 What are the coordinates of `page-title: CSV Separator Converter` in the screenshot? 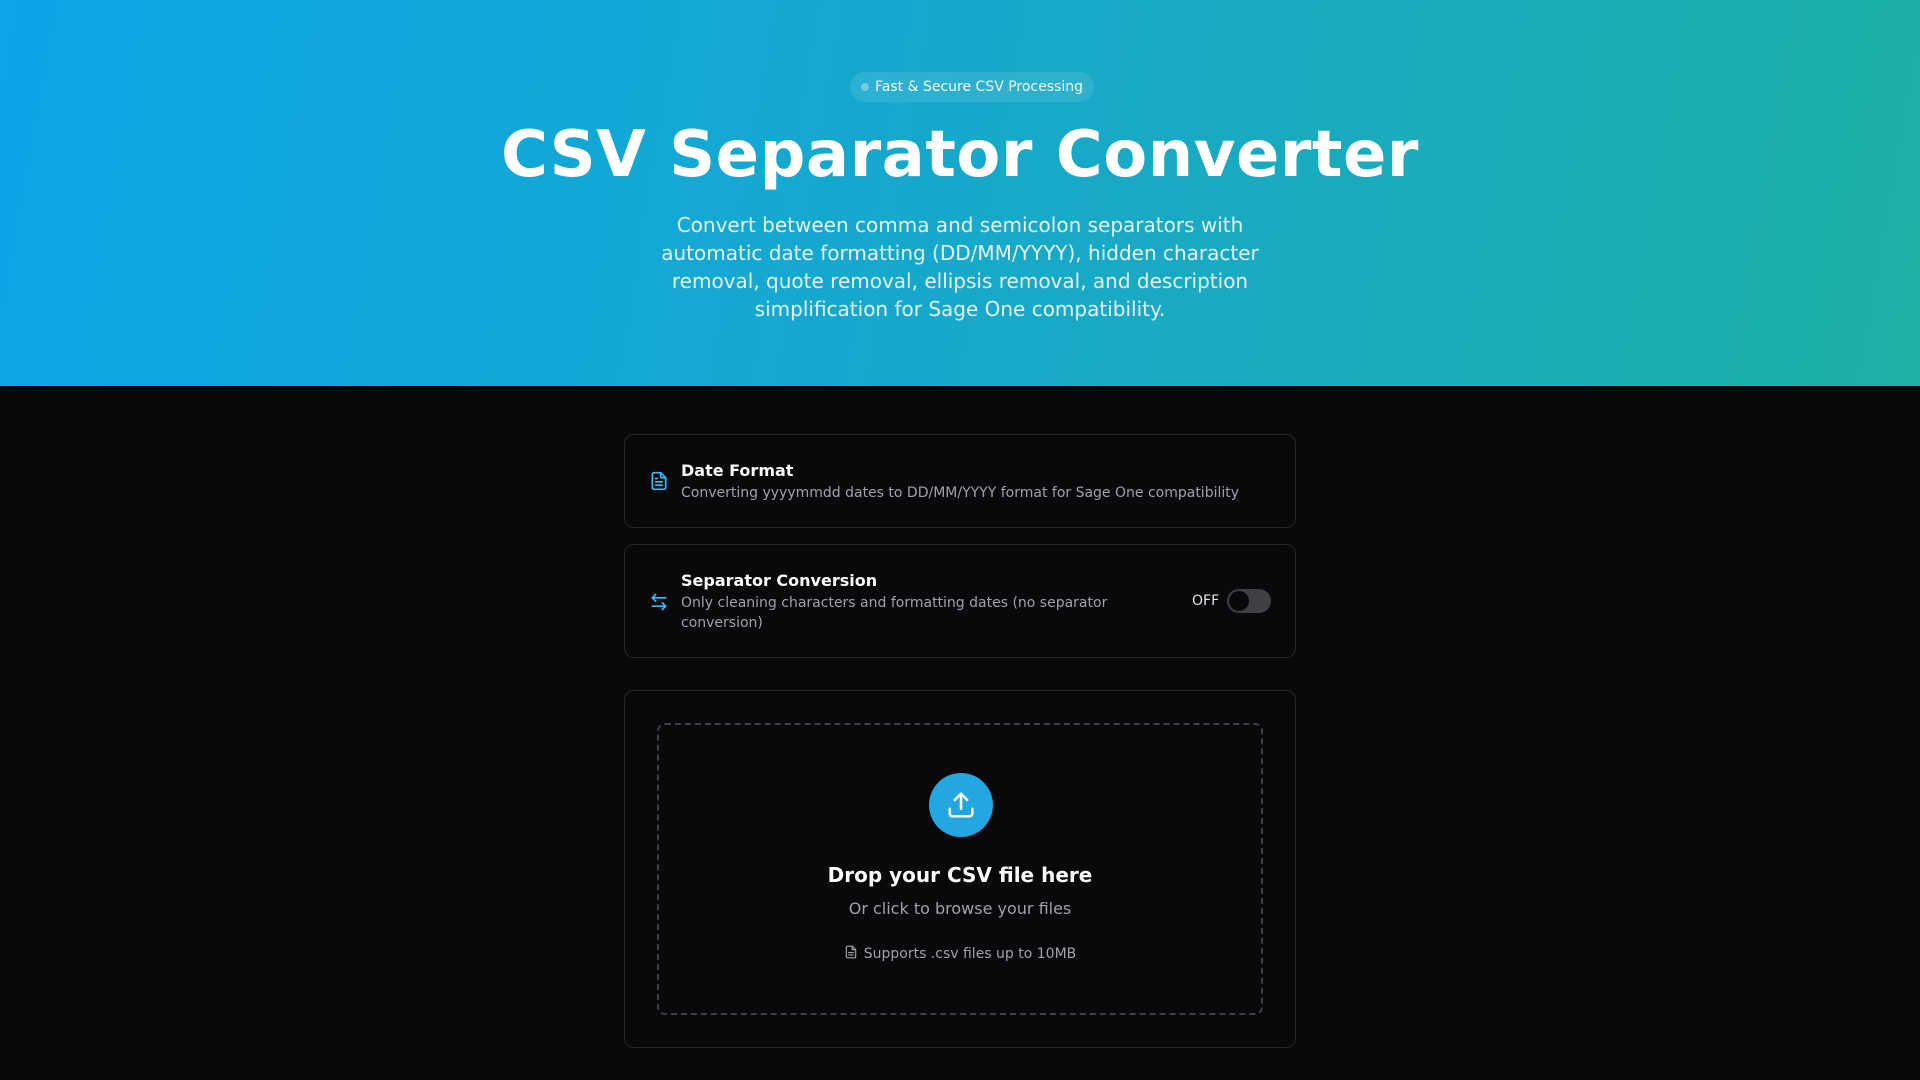 It's located at (960, 155).